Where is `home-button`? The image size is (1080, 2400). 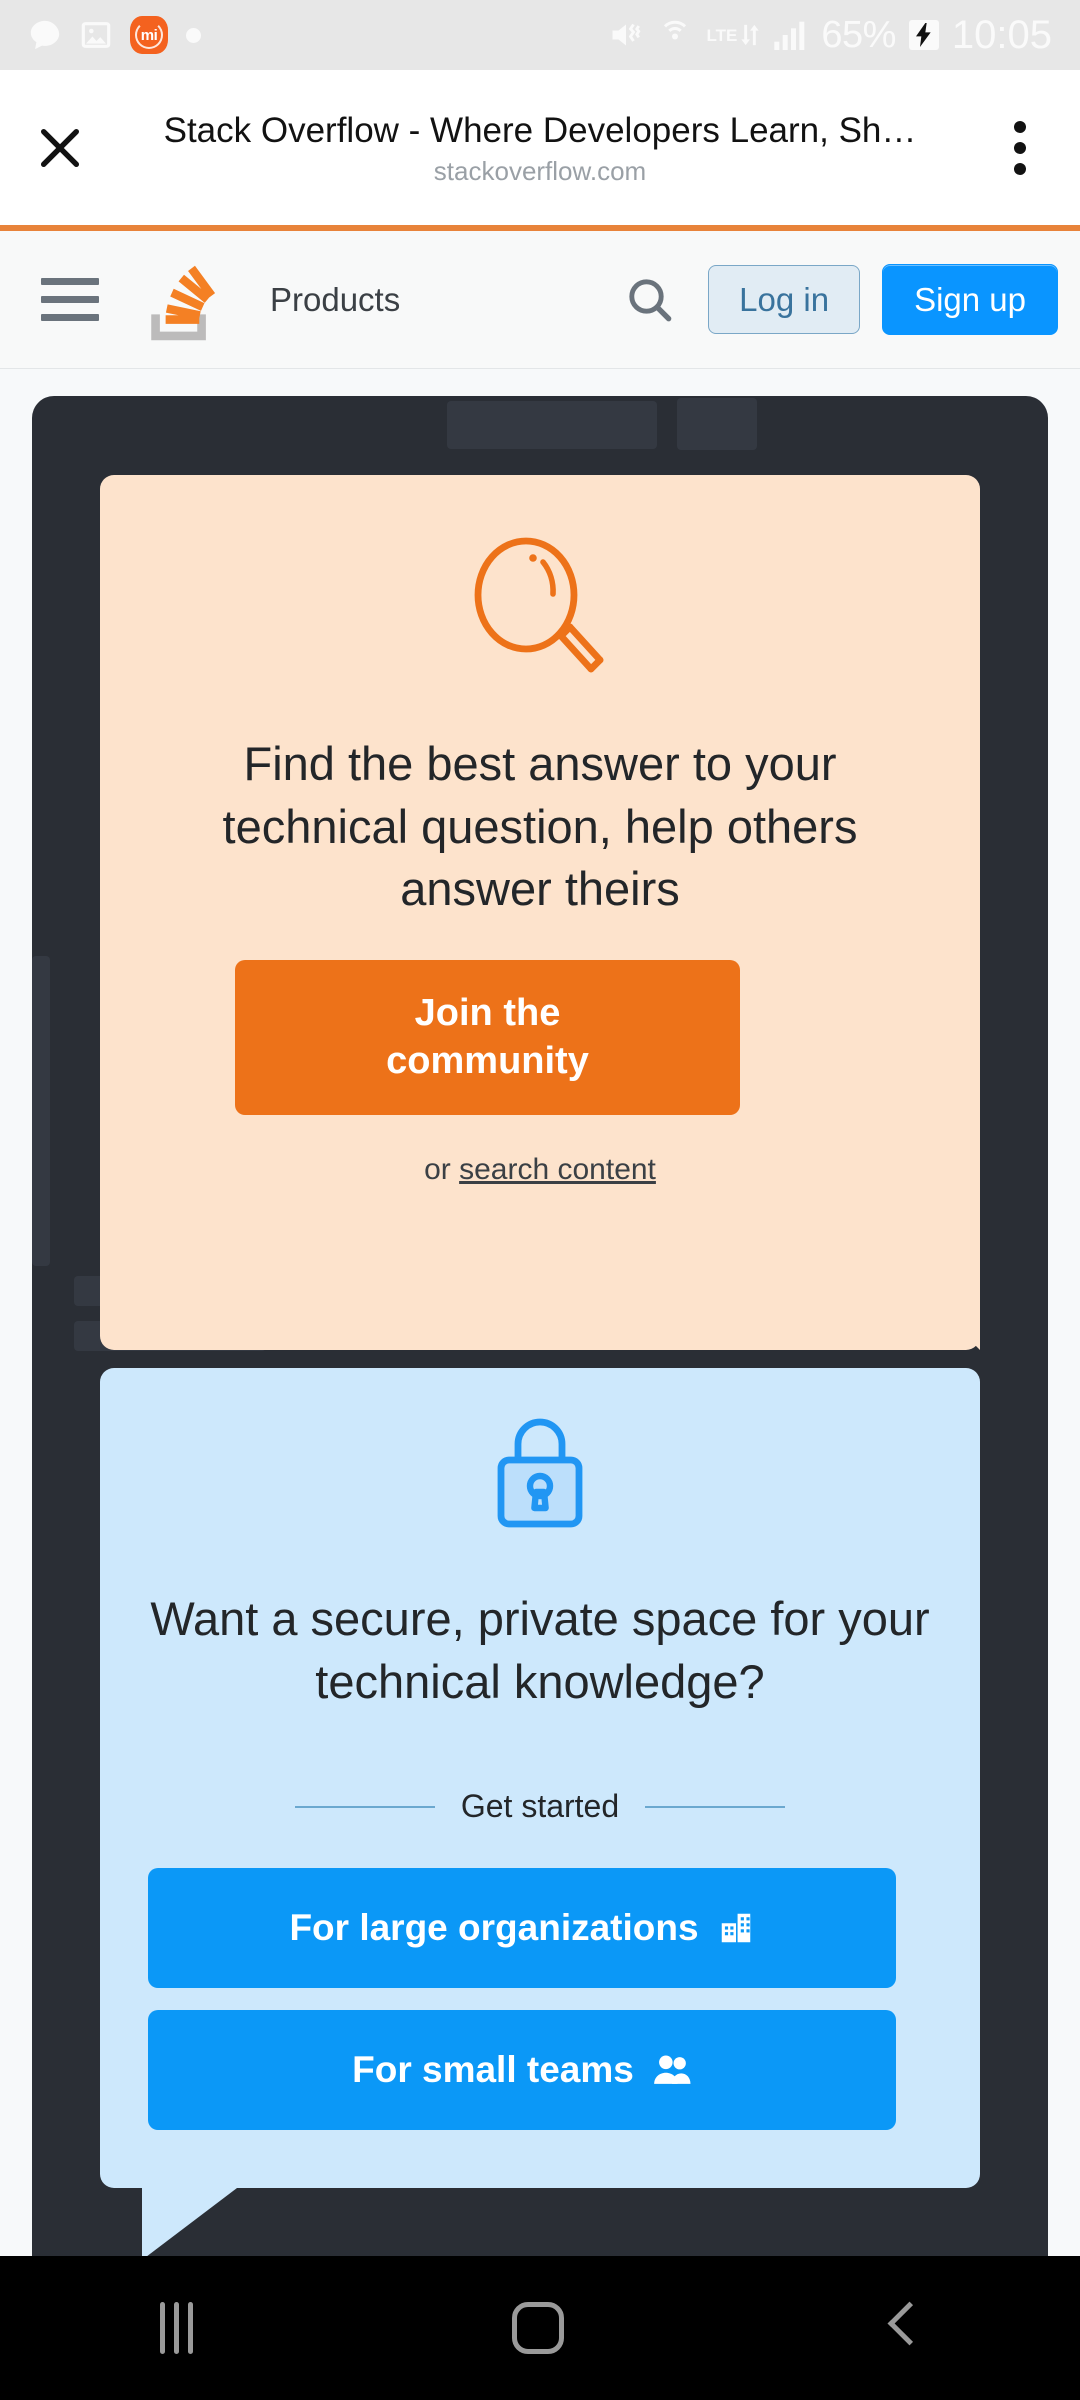 home-button is located at coordinates (538, 2328).